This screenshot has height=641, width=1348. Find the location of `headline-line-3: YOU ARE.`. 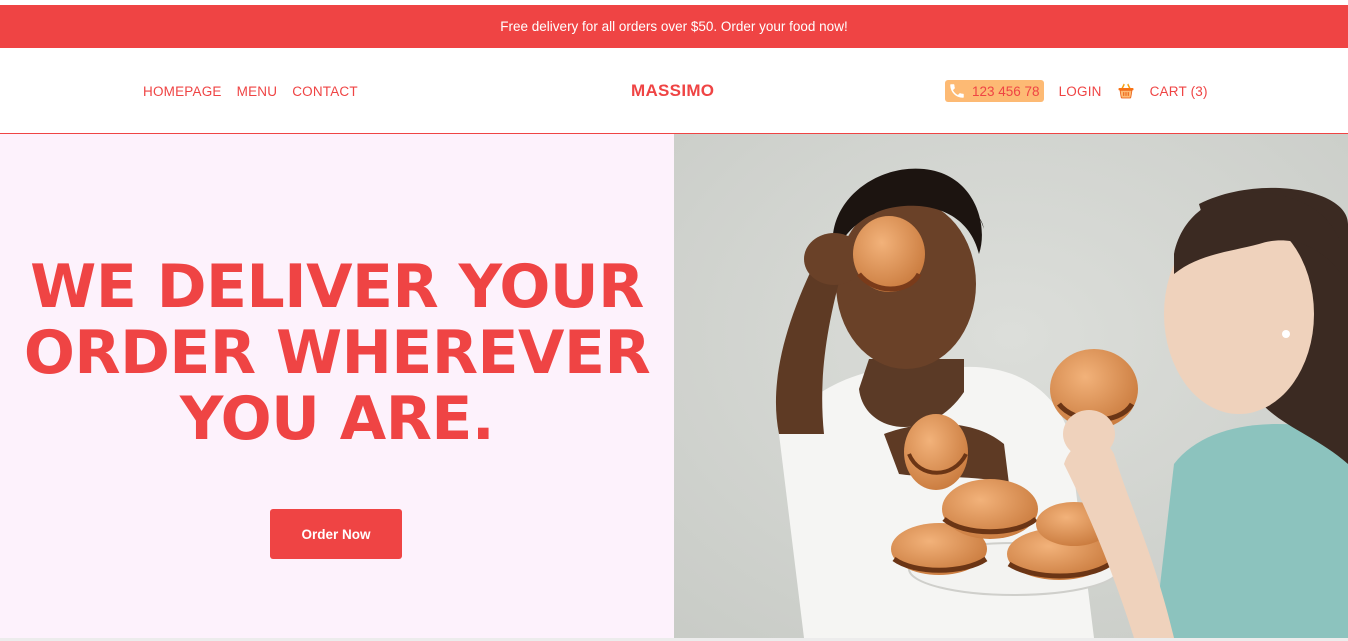

headline-line-3: YOU ARE. is located at coordinates (337, 419).